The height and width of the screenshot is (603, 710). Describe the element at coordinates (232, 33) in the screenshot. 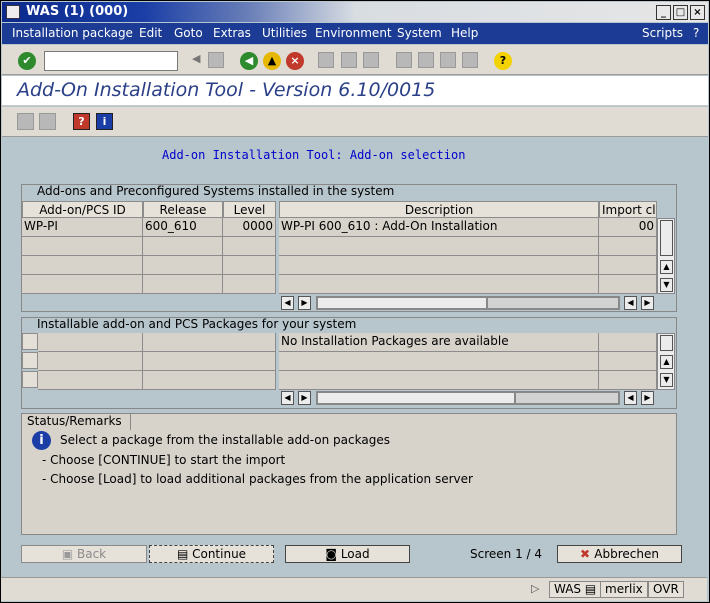

I see `menu-extras: Extras` at that location.